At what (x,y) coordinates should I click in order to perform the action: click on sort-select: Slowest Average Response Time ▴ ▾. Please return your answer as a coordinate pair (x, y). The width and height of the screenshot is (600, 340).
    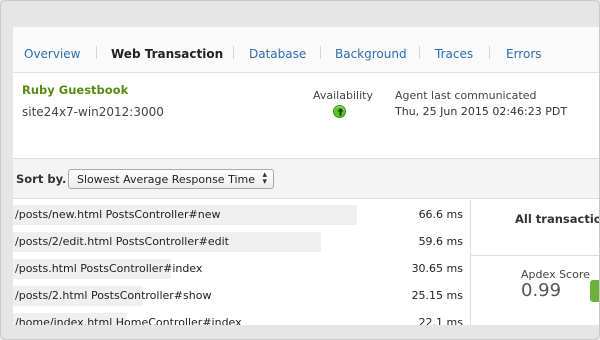
    Looking at the image, I should click on (171, 179).